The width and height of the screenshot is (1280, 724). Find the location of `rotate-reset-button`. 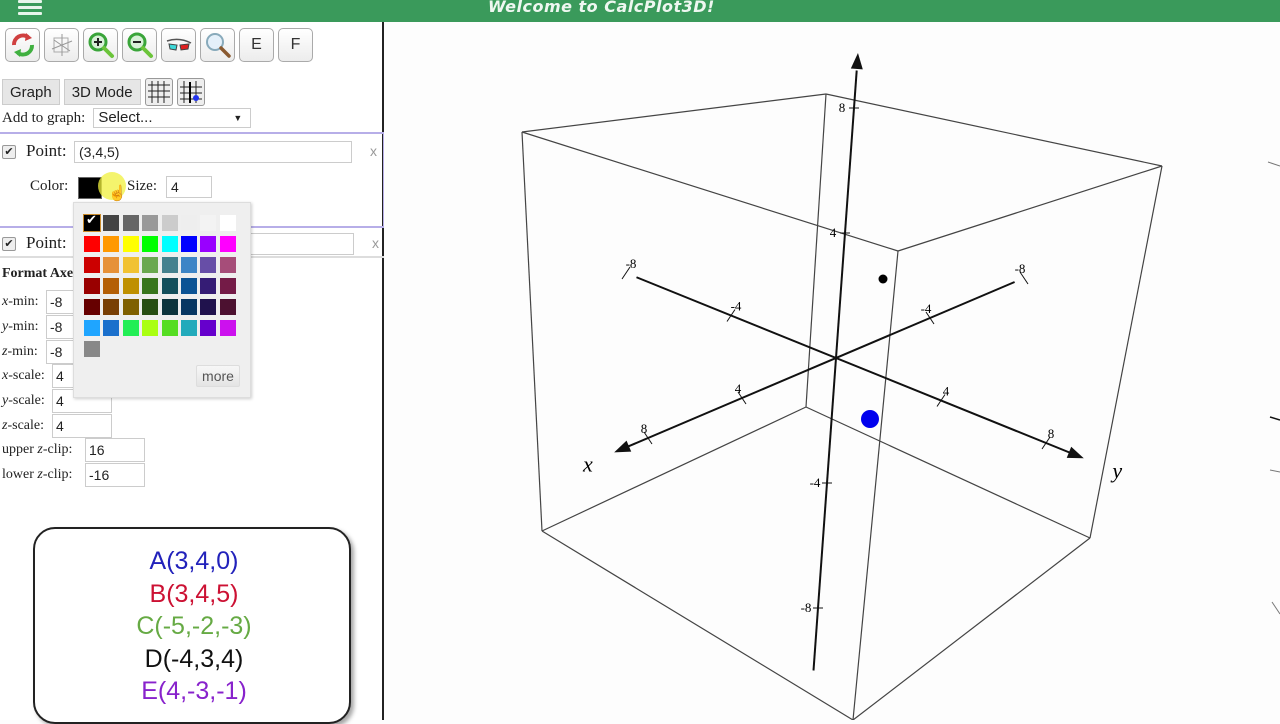

rotate-reset-button is located at coordinates (22, 45).